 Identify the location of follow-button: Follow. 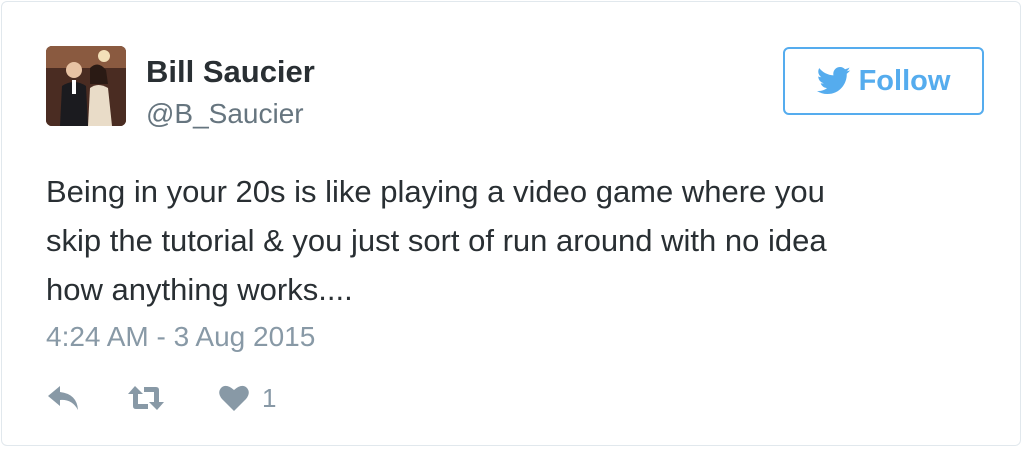
(883, 81).